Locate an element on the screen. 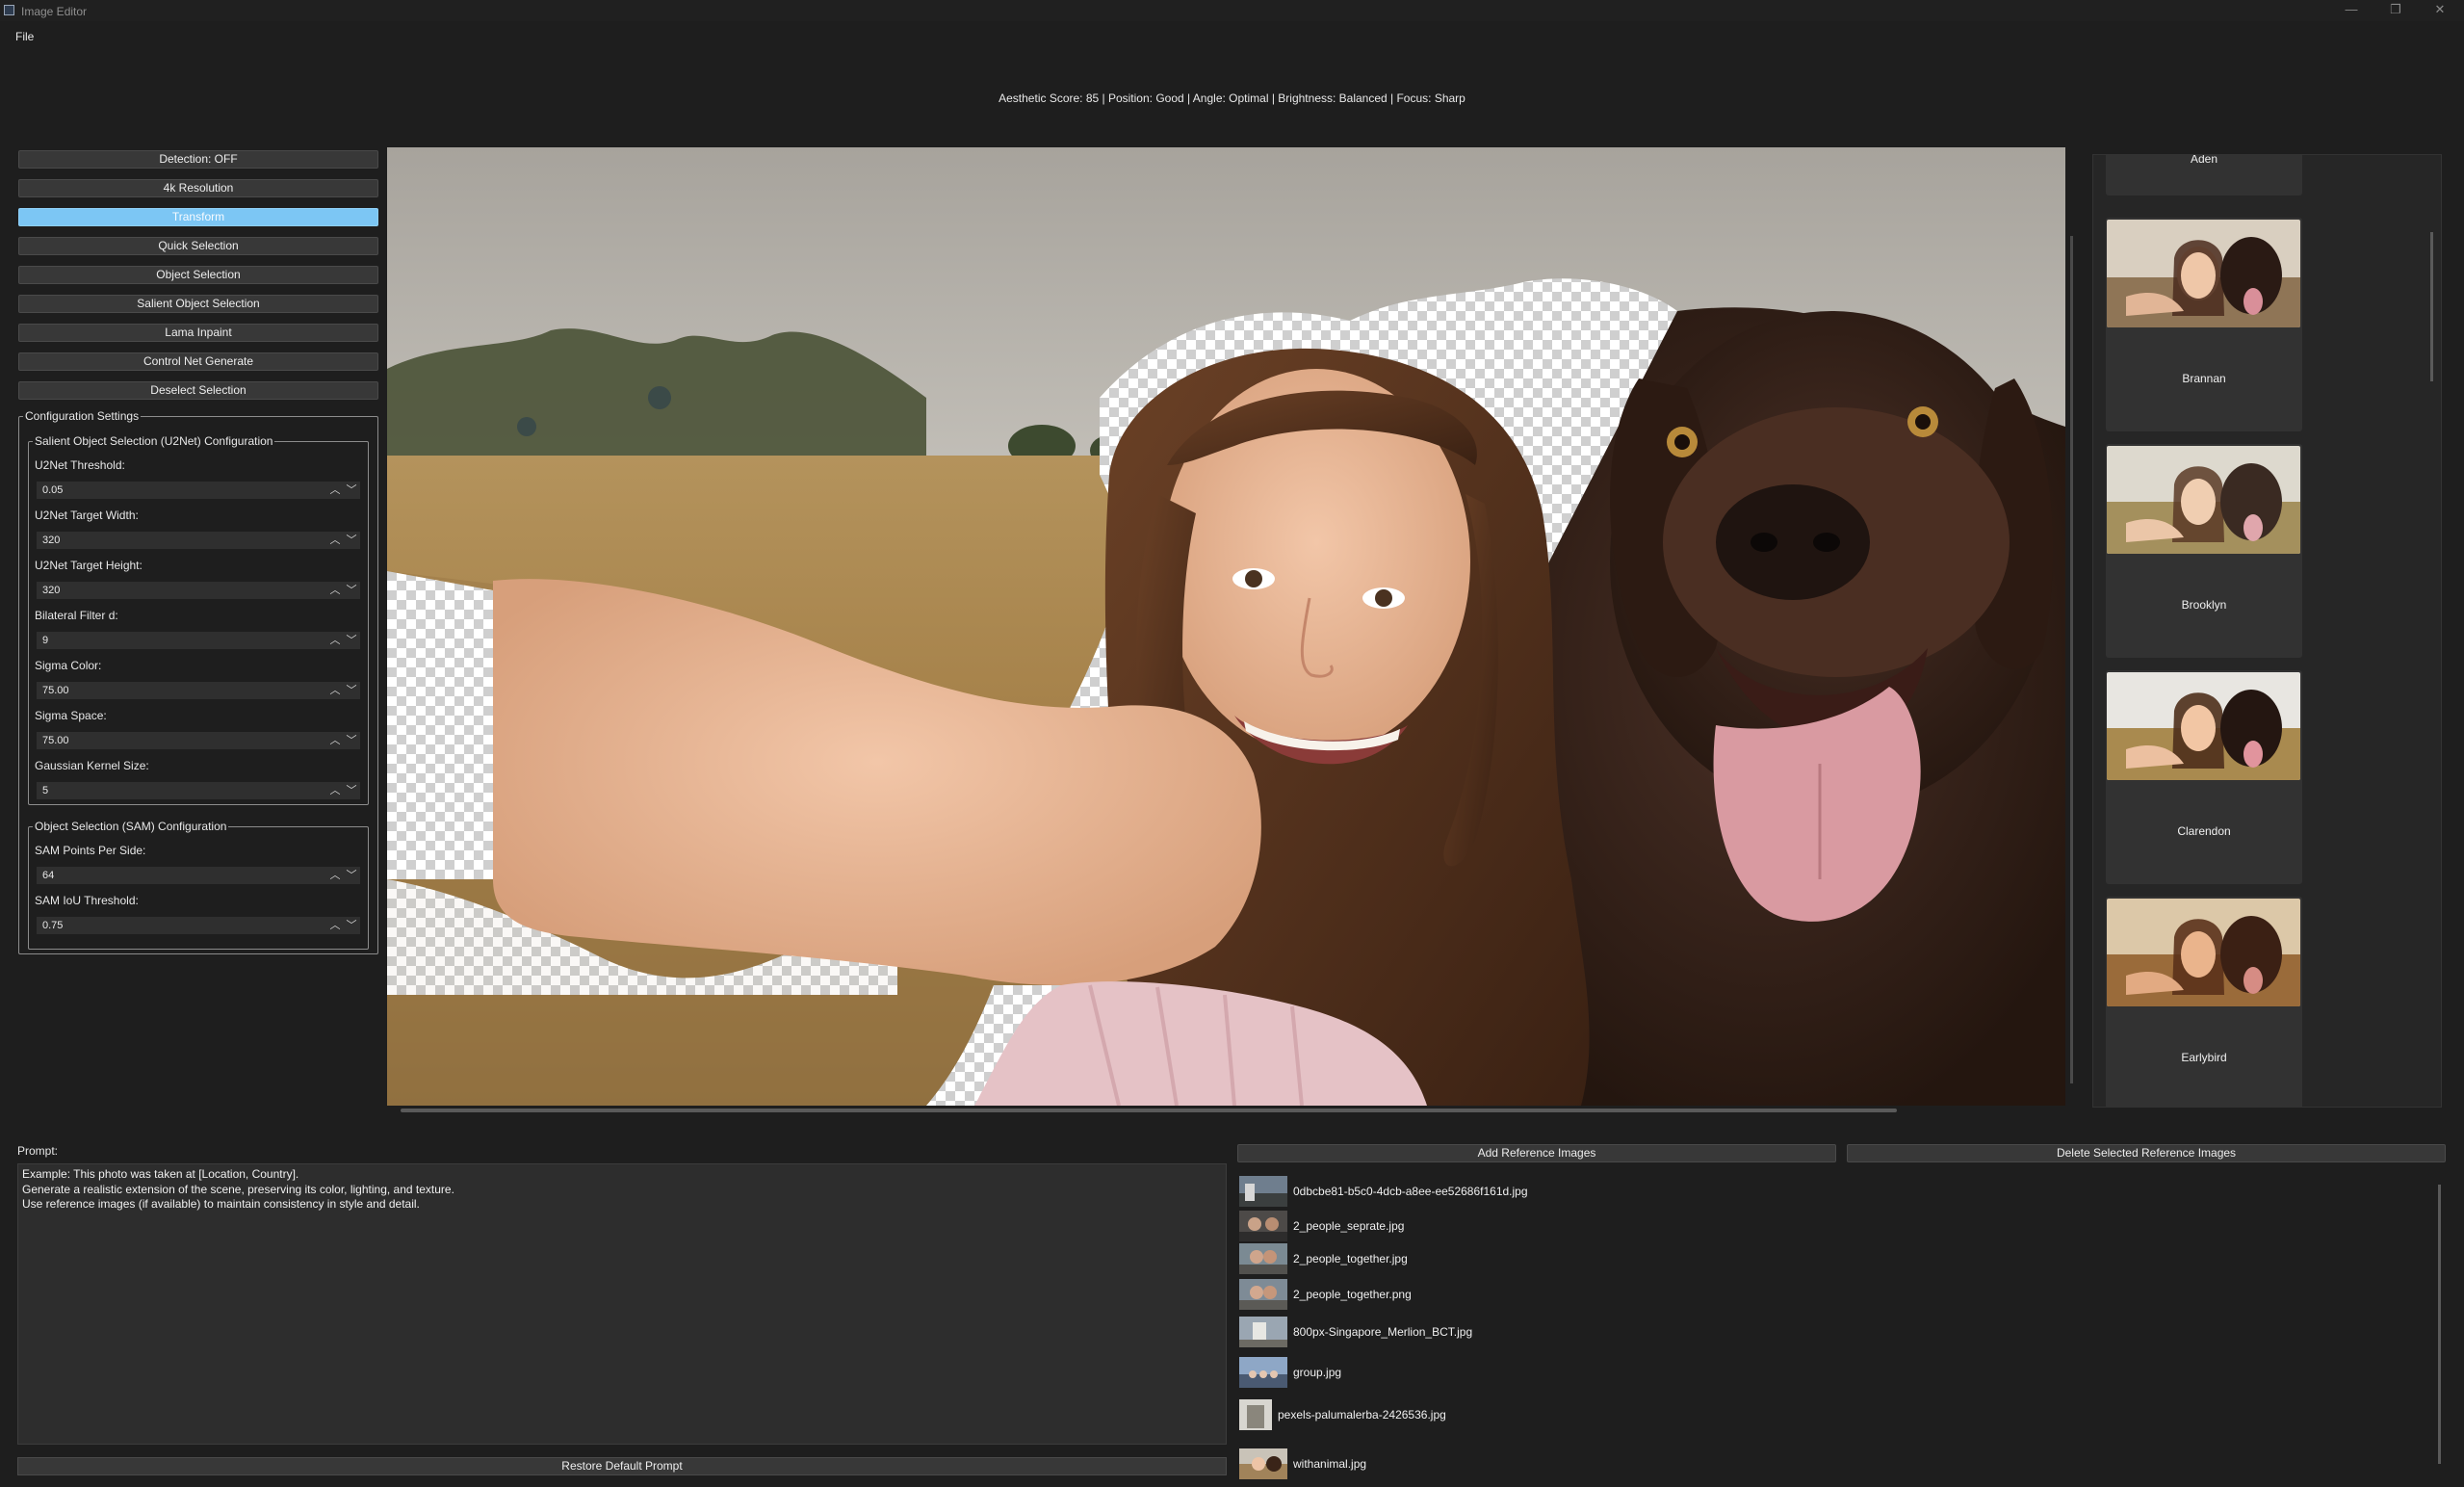 This screenshot has height=1487, width=2464. deselect-selection-button: Deselect Selection is located at coordinates (198, 390).